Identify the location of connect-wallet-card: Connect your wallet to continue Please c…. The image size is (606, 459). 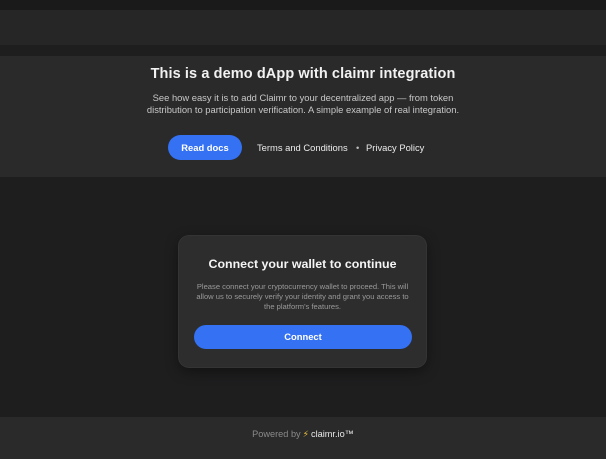
(302, 301).